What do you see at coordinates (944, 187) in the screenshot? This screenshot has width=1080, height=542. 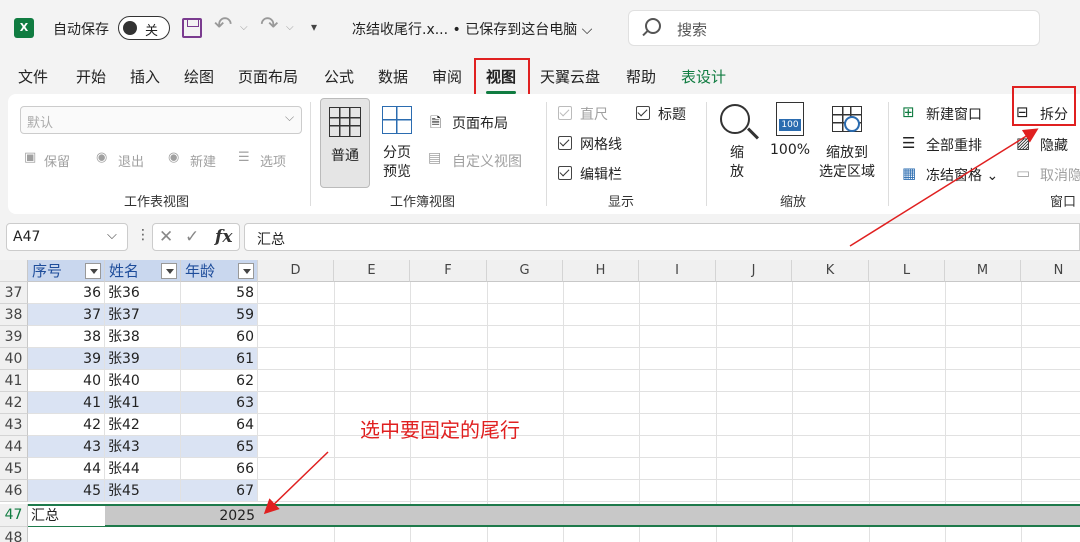 I see `arrow-to-split` at bounding box center [944, 187].